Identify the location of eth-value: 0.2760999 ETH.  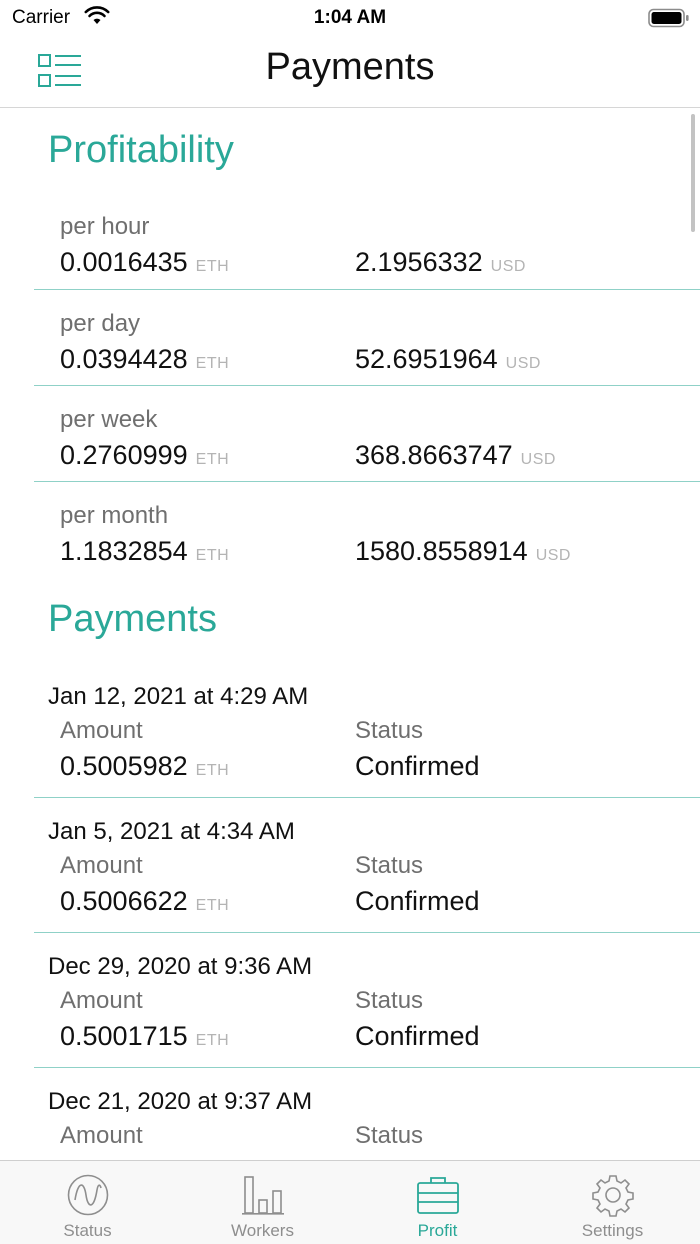
(145, 455).